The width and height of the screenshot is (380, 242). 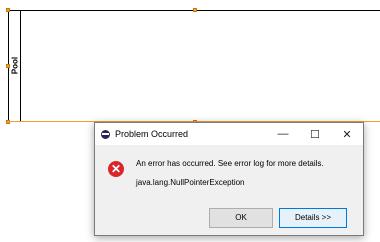 I want to click on selection-handle-left, so click(x=8, y=66).